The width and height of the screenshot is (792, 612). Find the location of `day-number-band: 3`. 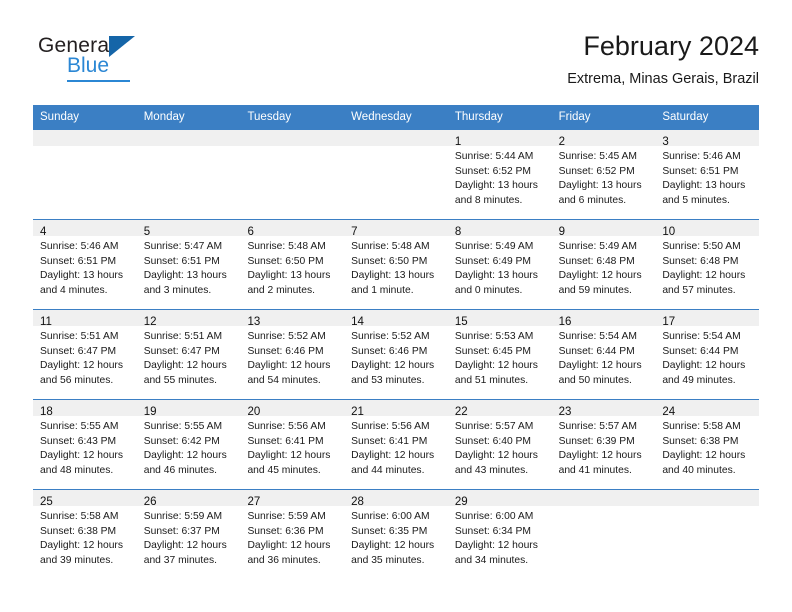

day-number-band: 3 is located at coordinates (707, 139).